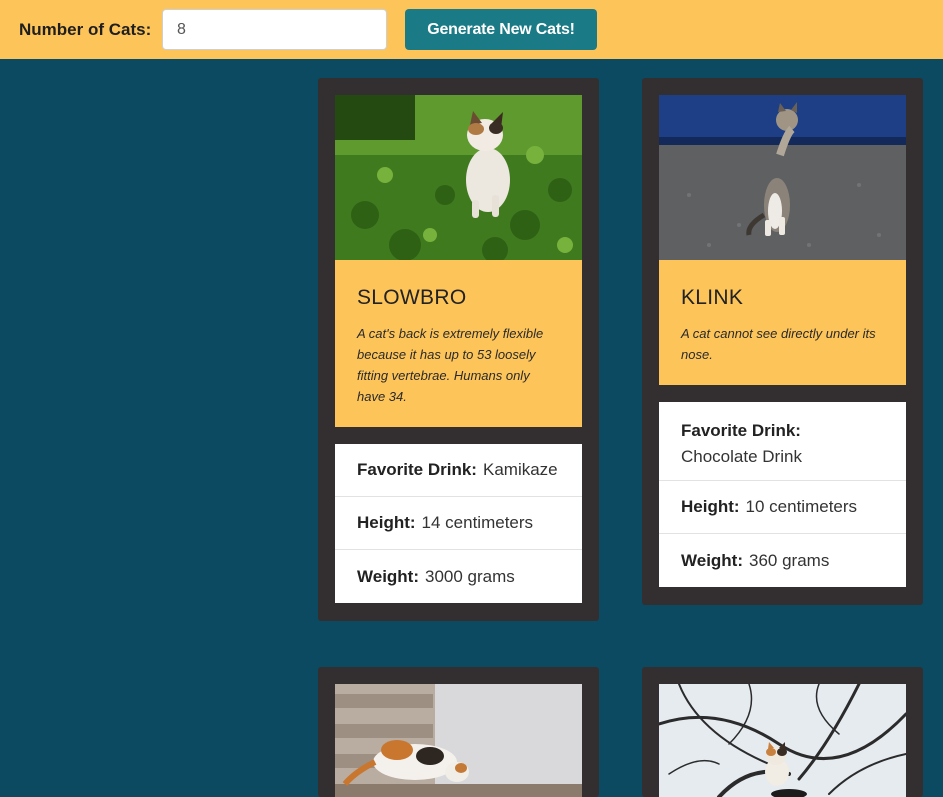  Describe the element at coordinates (501, 29) in the screenshot. I see `generate-cats-button: Generate New Cats!` at that location.